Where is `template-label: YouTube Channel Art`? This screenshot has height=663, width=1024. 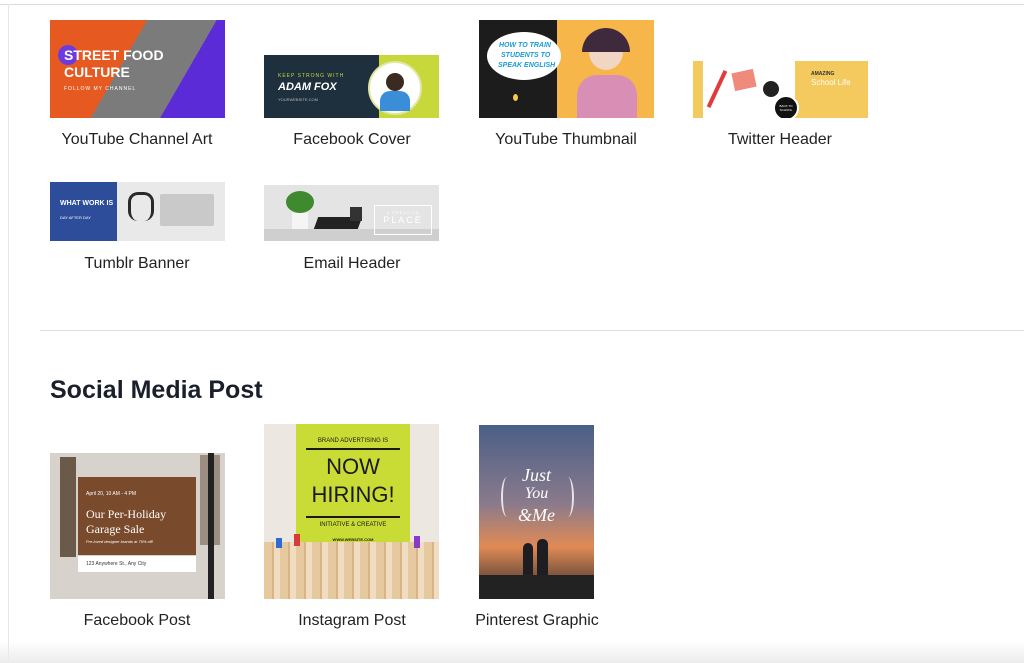 template-label: YouTube Channel Art is located at coordinates (137, 140).